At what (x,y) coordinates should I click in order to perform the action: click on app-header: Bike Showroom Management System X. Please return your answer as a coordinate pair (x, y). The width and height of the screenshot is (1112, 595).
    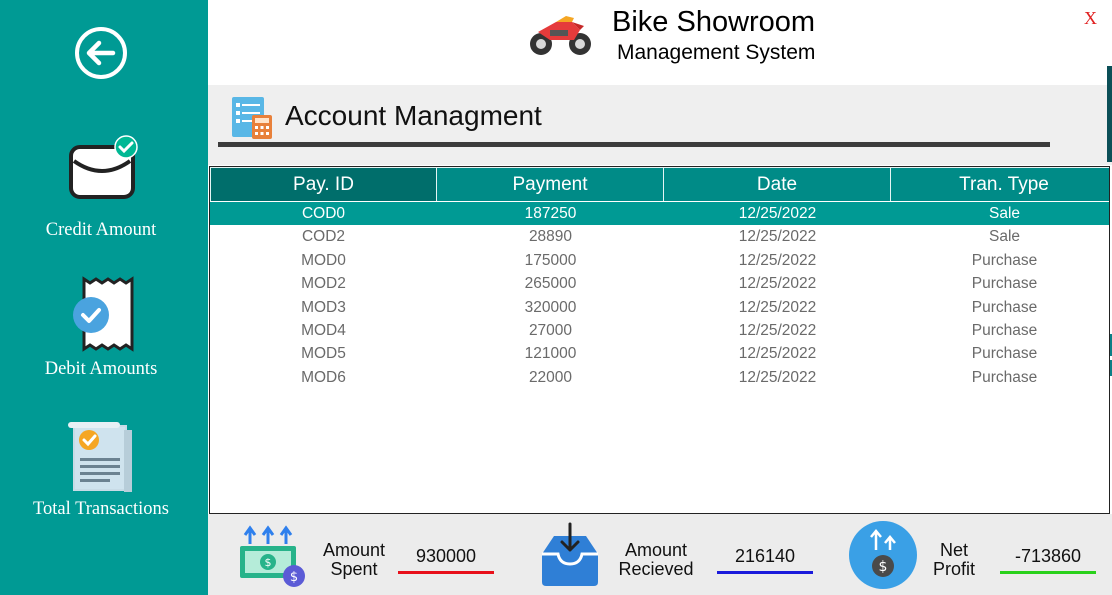
    Looking at the image, I should click on (660, 42).